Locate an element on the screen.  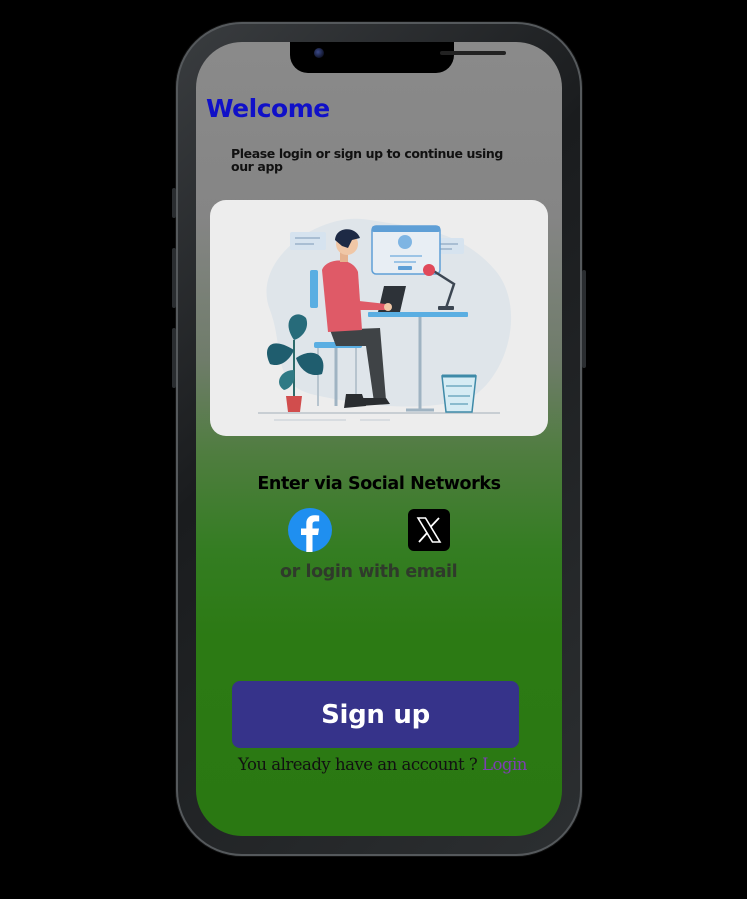
person-at-desk-illustration is located at coordinates (385, 319).